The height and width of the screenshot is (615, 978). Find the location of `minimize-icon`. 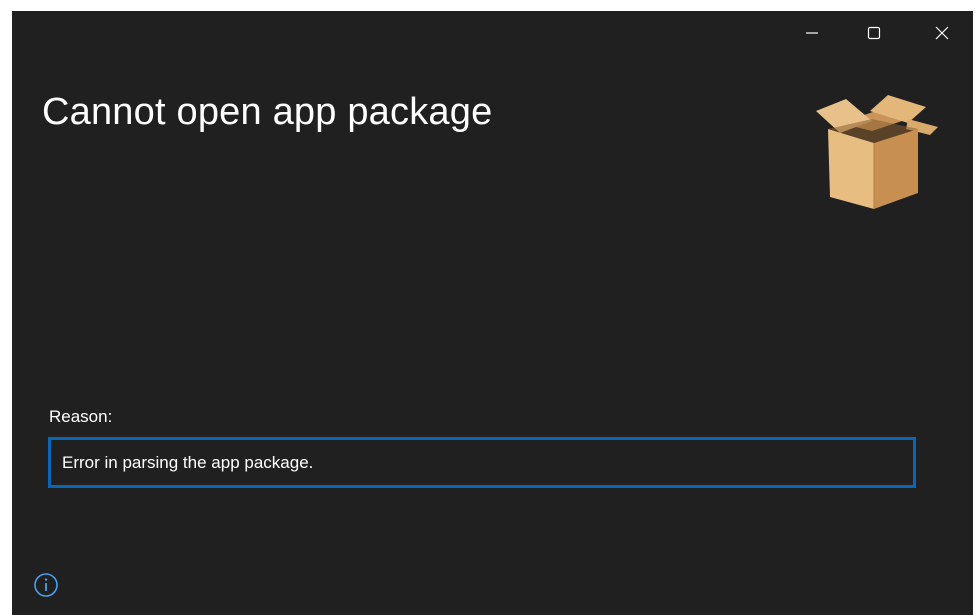

minimize-icon is located at coordinates (812, 33).